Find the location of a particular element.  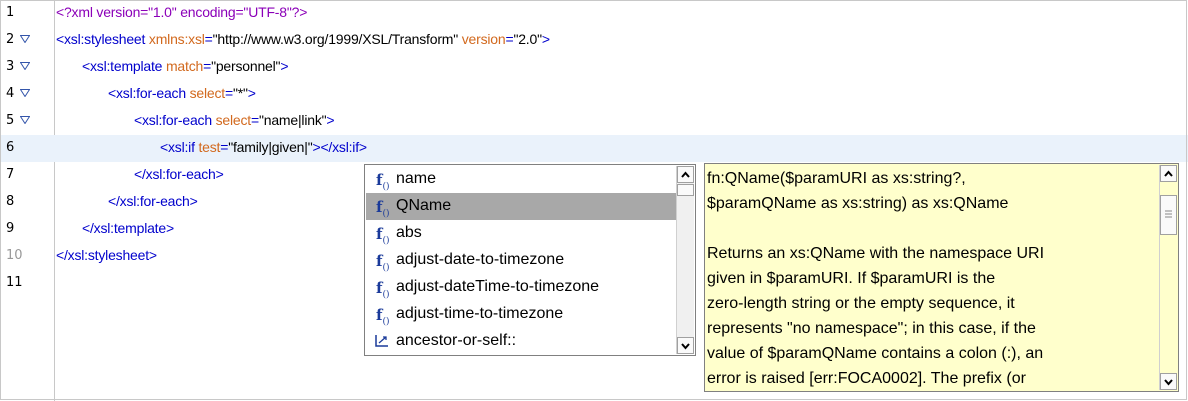

code-token: xmlns:xsl is located at coordinates (176, 39).